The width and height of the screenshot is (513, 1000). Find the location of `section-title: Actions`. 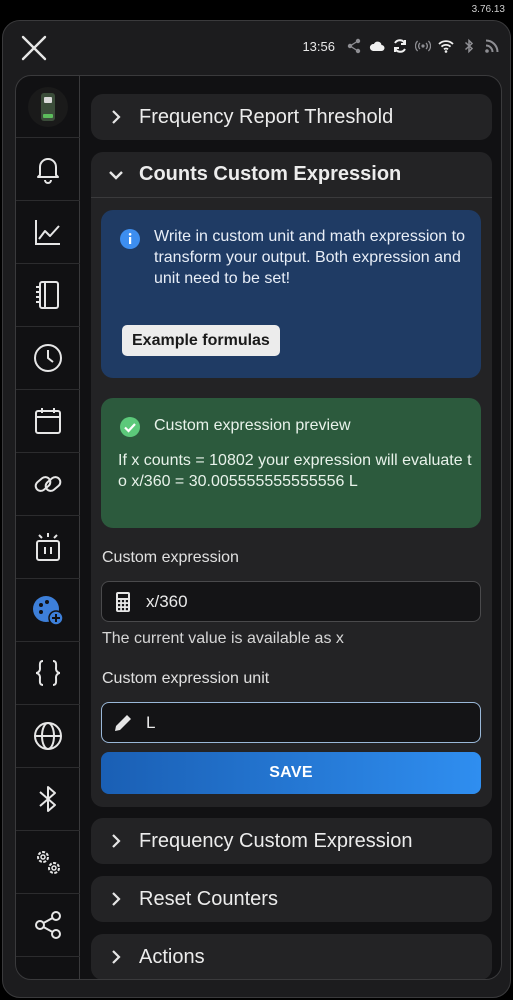

section-title: Actions is located at coordinates (172, 956).